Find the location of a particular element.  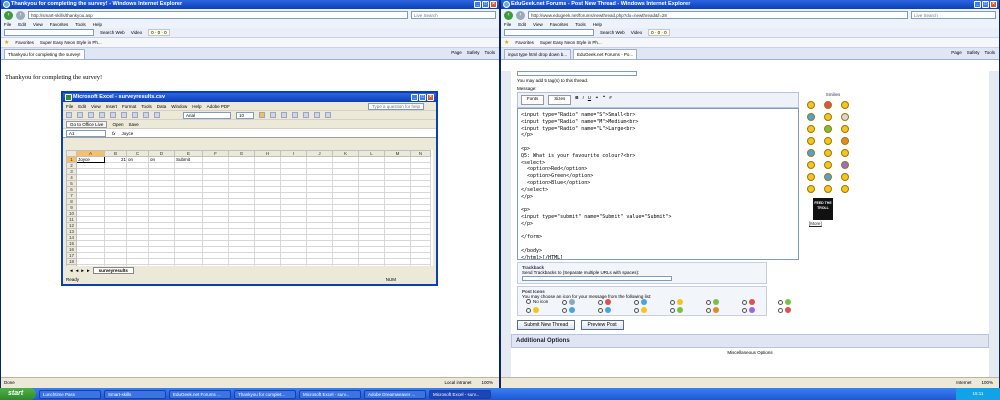

name-box: A1 is located at coordinates (86, 133).